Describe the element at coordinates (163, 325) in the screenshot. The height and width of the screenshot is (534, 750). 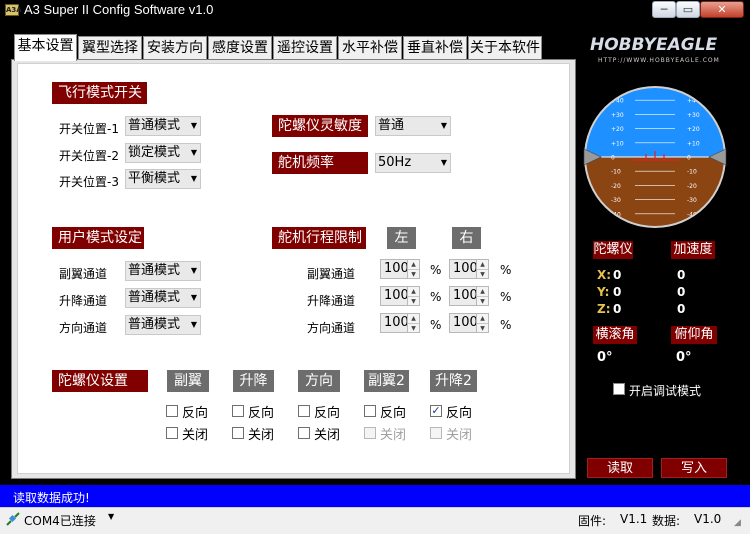
I see `rudder-mode-select: 普通模式 ▼` at that location.